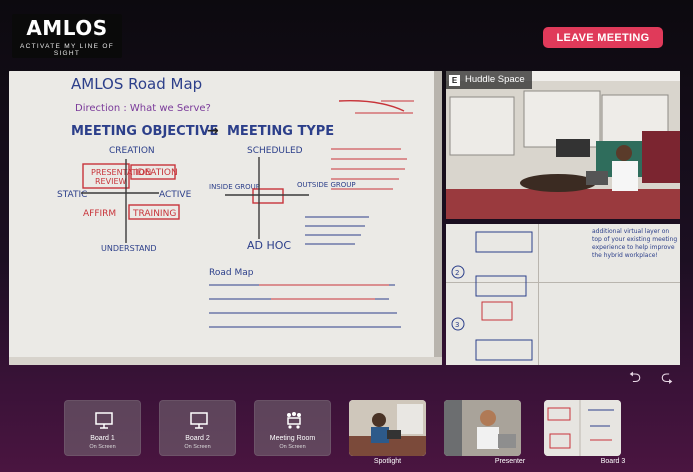 The height and width of the screenshot is (472, 693). What do you see at coordinates (275, 151) in the screenshot?
I see `wb-scheduled: SCHEDULED` at bounding box center [275, 151].